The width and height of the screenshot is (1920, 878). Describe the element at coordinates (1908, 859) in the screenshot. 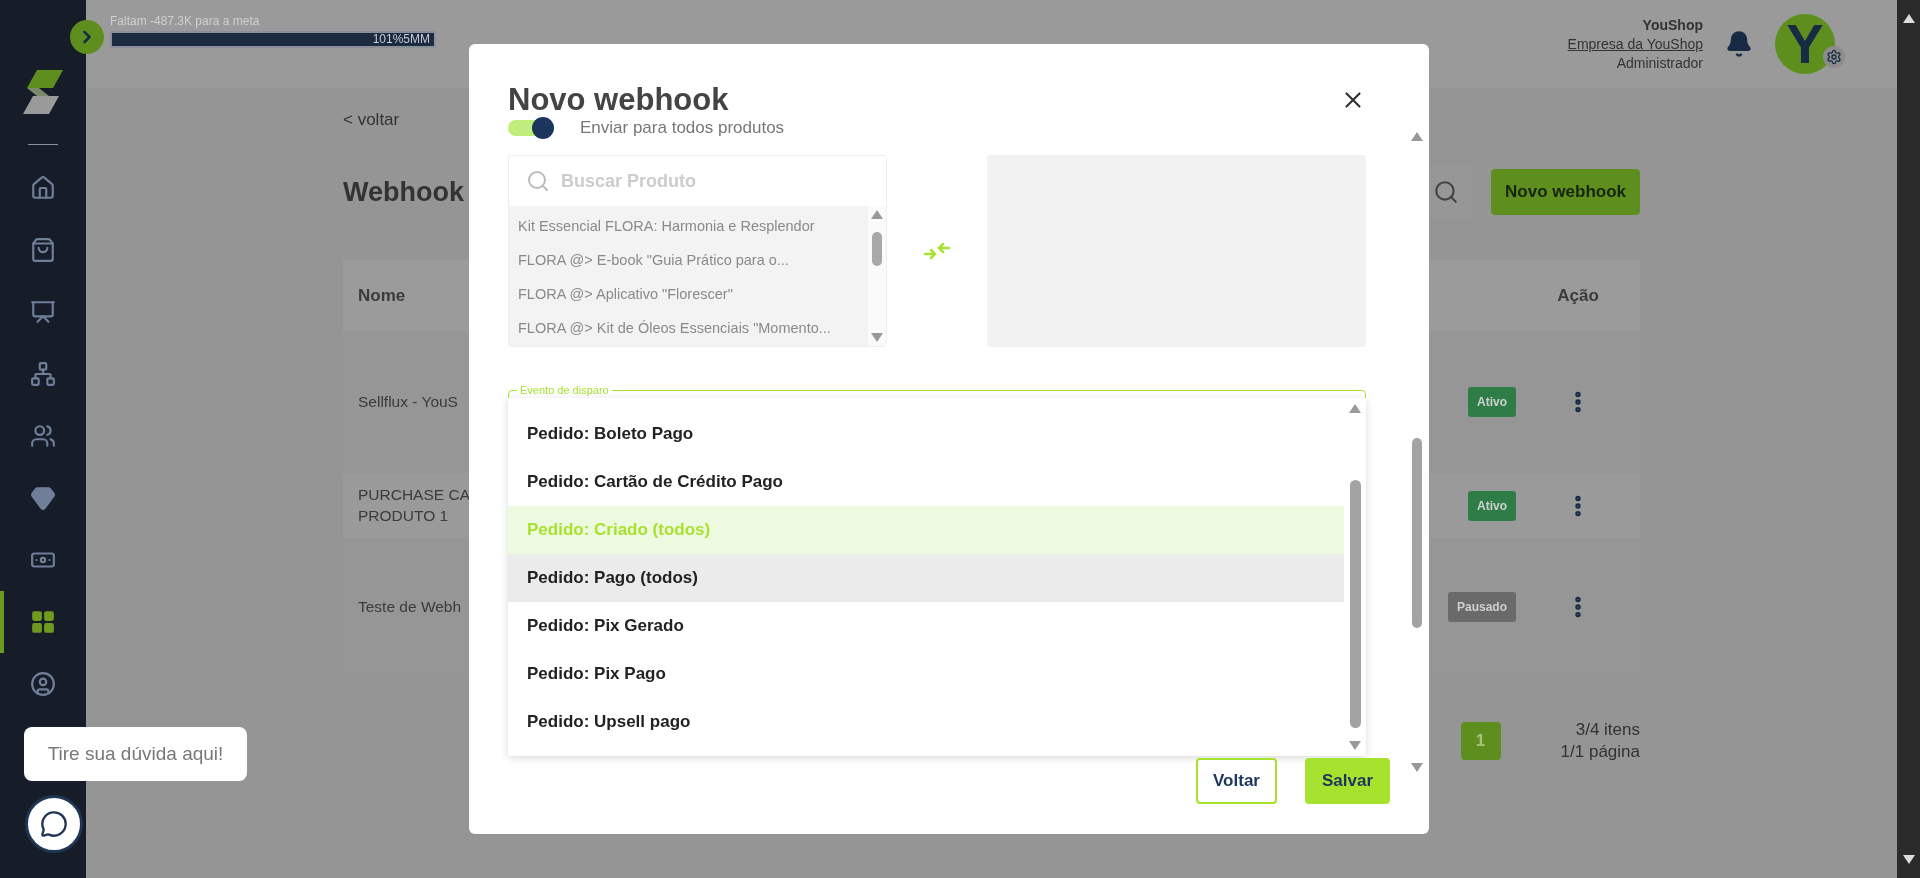

I see `scroll-down-arrow-icon` at that location.